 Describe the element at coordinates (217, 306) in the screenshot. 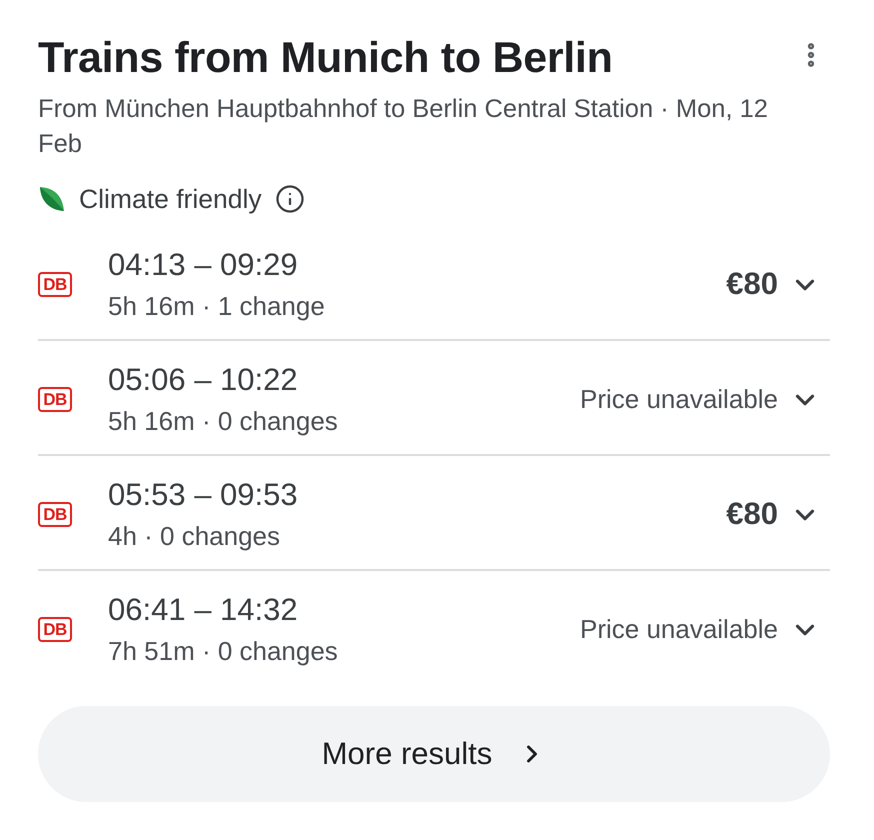

I see `trip-details: 5h 16m · 1 change` at that location.